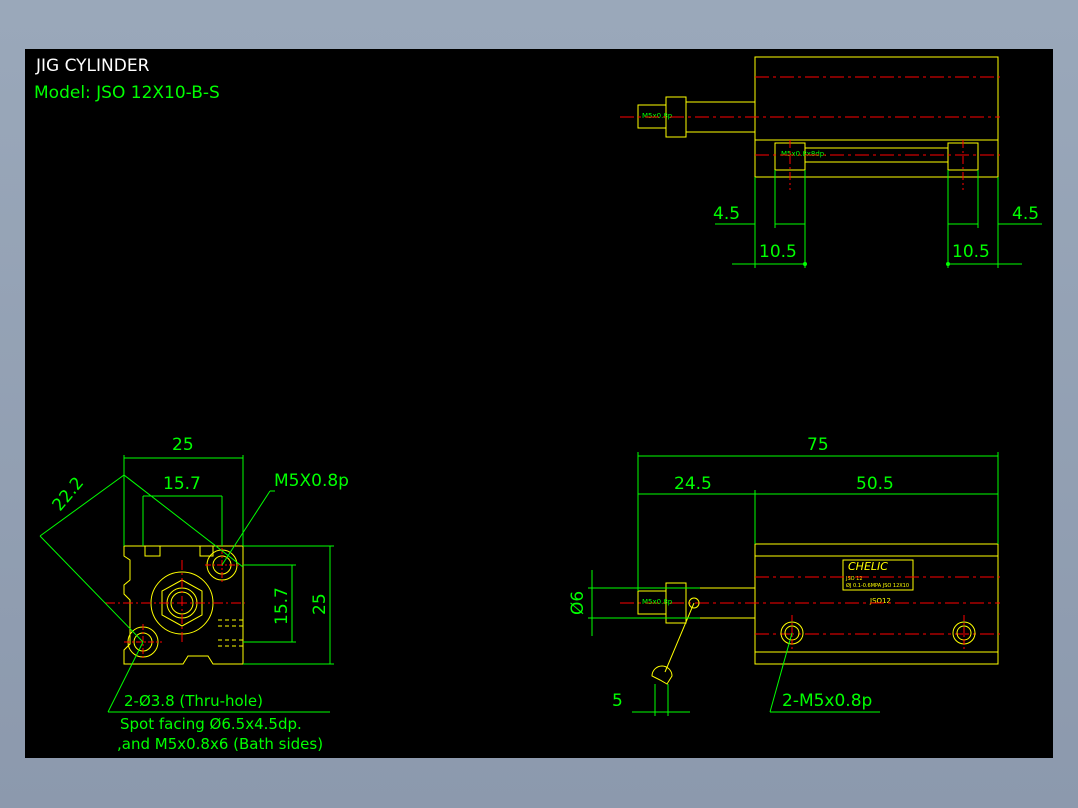 The height and width of the screenshot is (808, 1078). Describe the element at coordinates (657, 602) in the screenshot. I see `side-rod-thread-label: M5x0.8p` at that location.